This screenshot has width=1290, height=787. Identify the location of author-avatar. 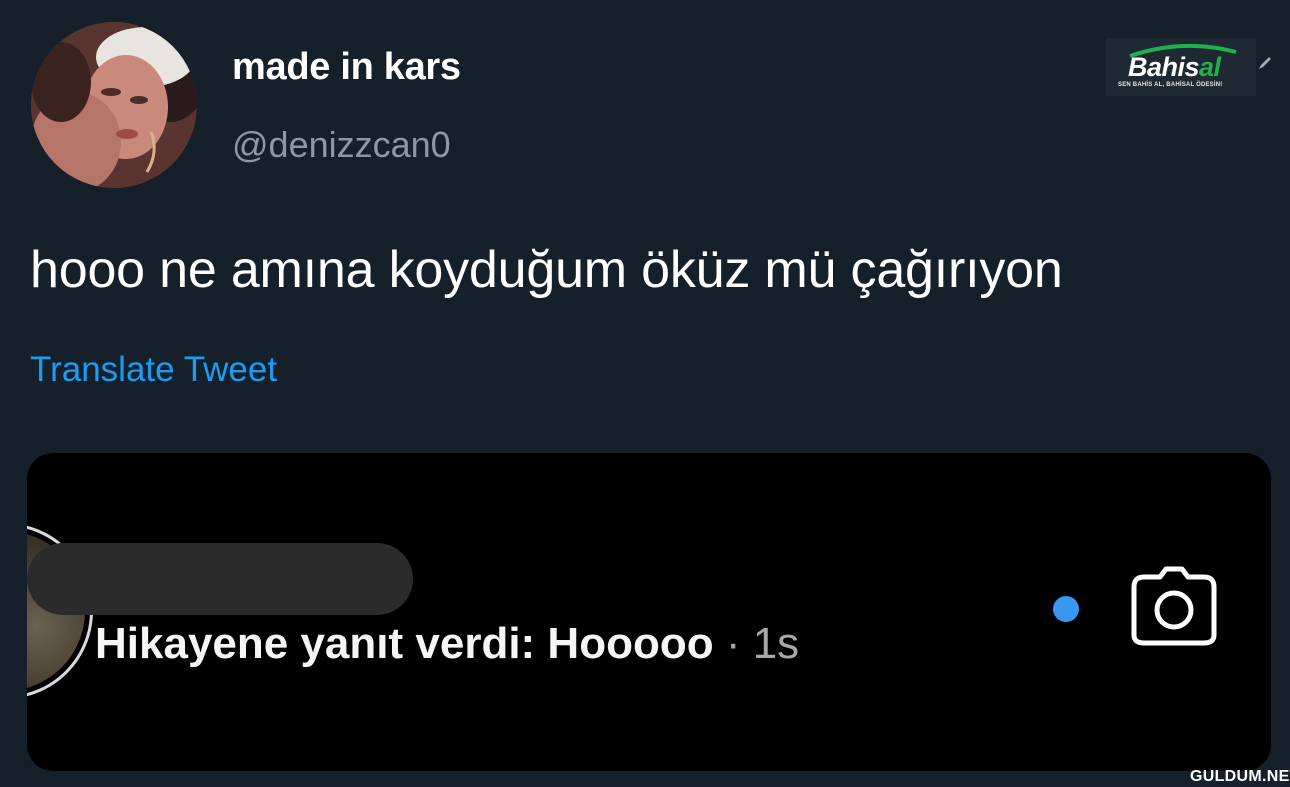
(114, 105).